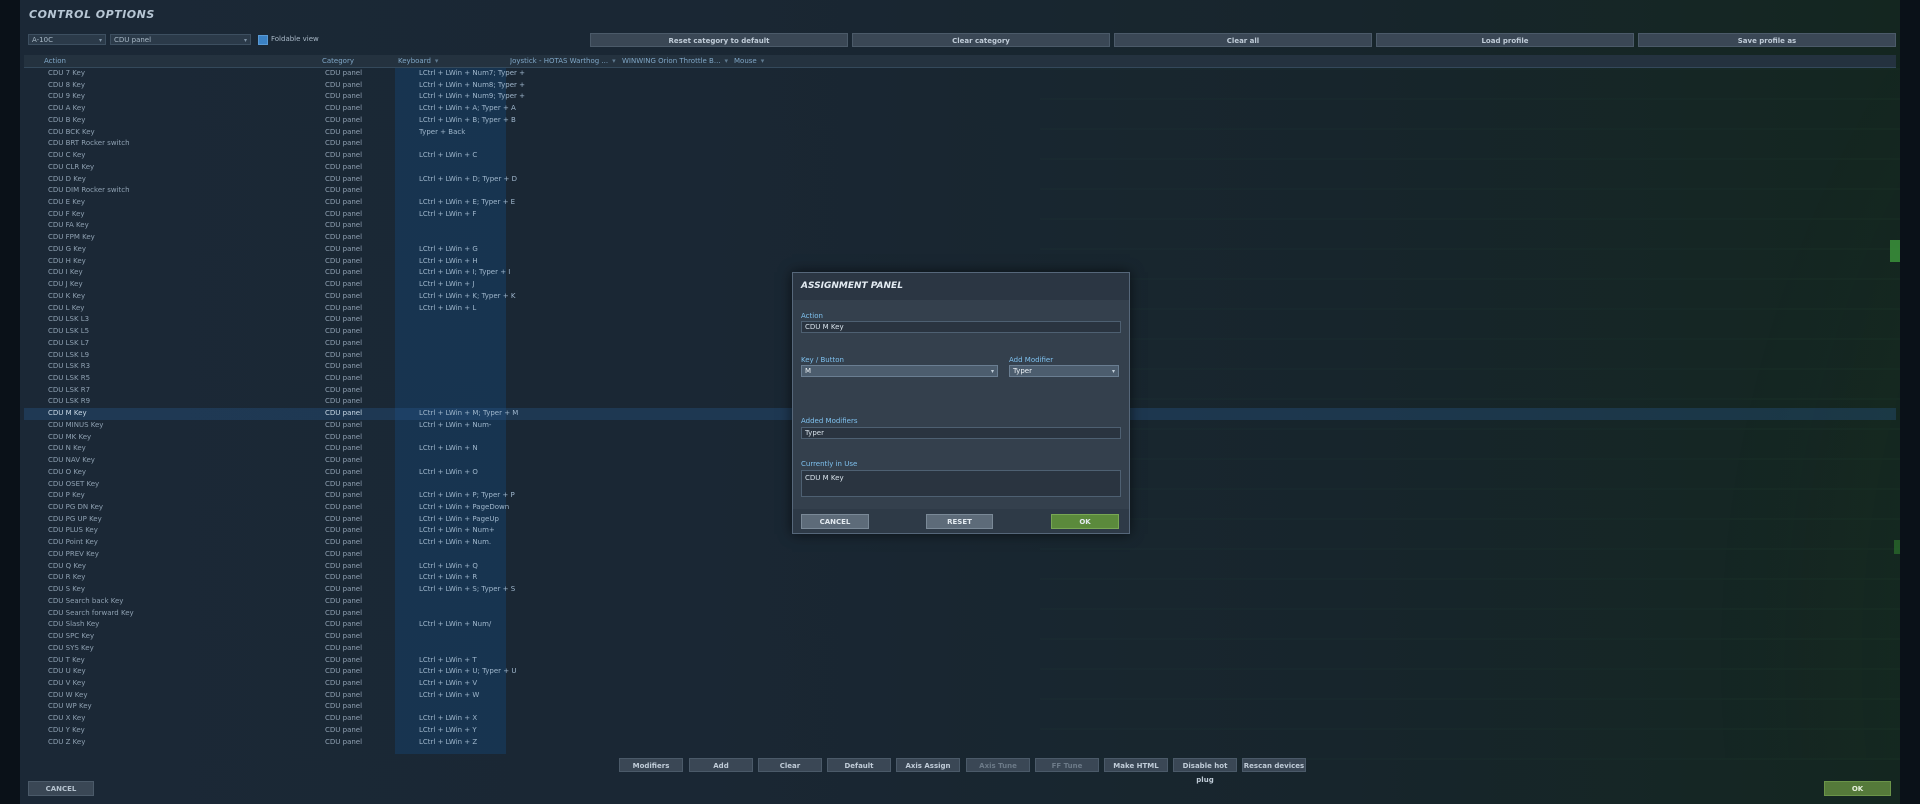  I want to click on category-select: CDU panel ▾, so click(180, 39).